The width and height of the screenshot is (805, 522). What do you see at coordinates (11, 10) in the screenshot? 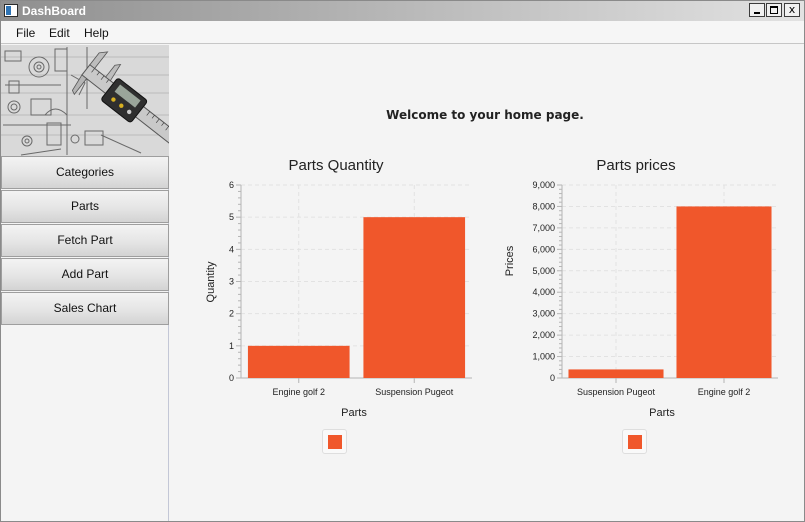
I see `app-icon` at bounding box center [11, 10].